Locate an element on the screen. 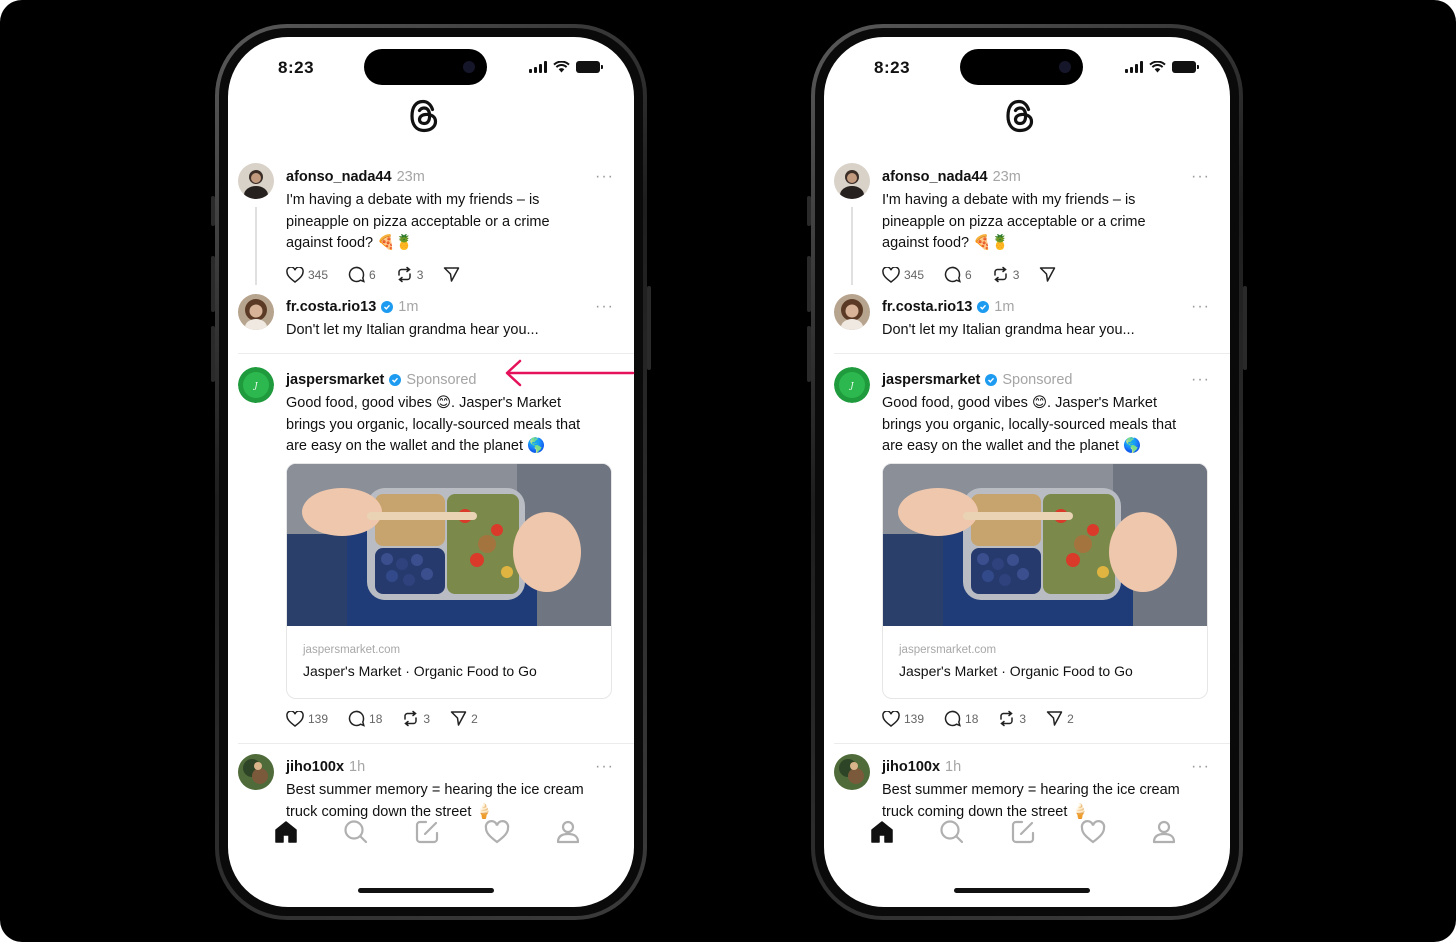 The width and height of the screenshot is (1456, 942). link-domain: jaspersmarket.com is located at coordinates (948, 650).